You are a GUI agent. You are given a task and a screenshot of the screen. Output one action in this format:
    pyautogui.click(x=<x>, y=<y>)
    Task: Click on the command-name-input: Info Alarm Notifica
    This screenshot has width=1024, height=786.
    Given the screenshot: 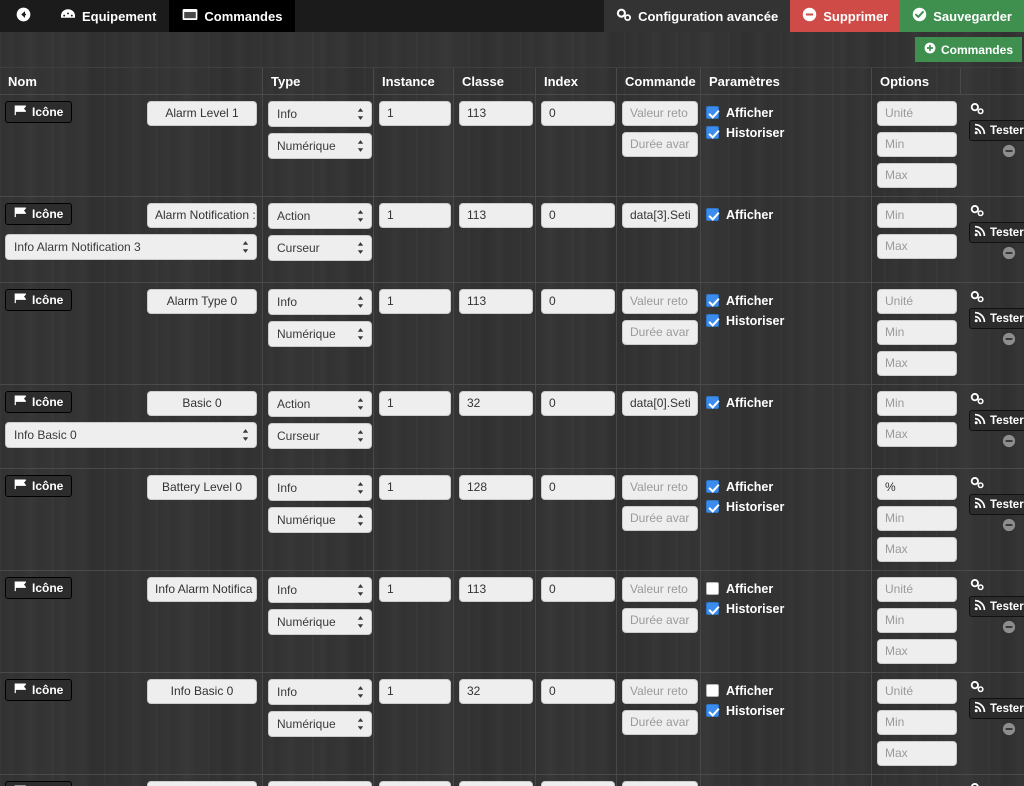 What is the action you would take?
    pyautogui.click(x=202, y=589)
    